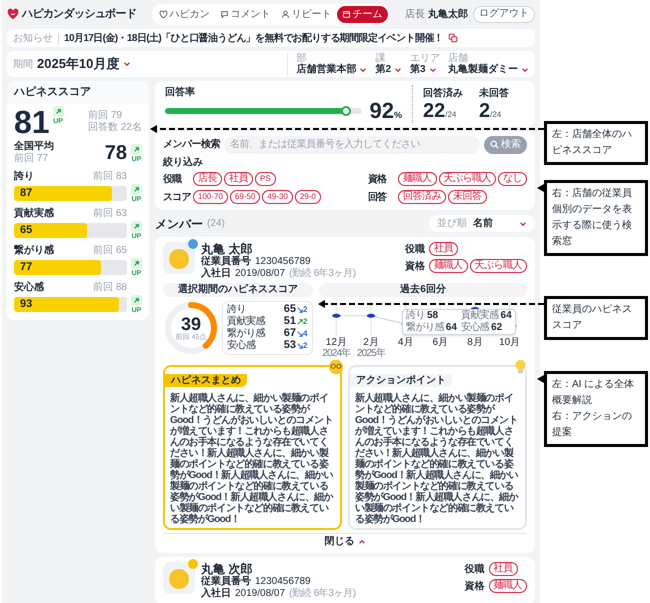 This screenshot has width=650, height=603. I want to click on stat-label: 未回答, so click(494, 94).